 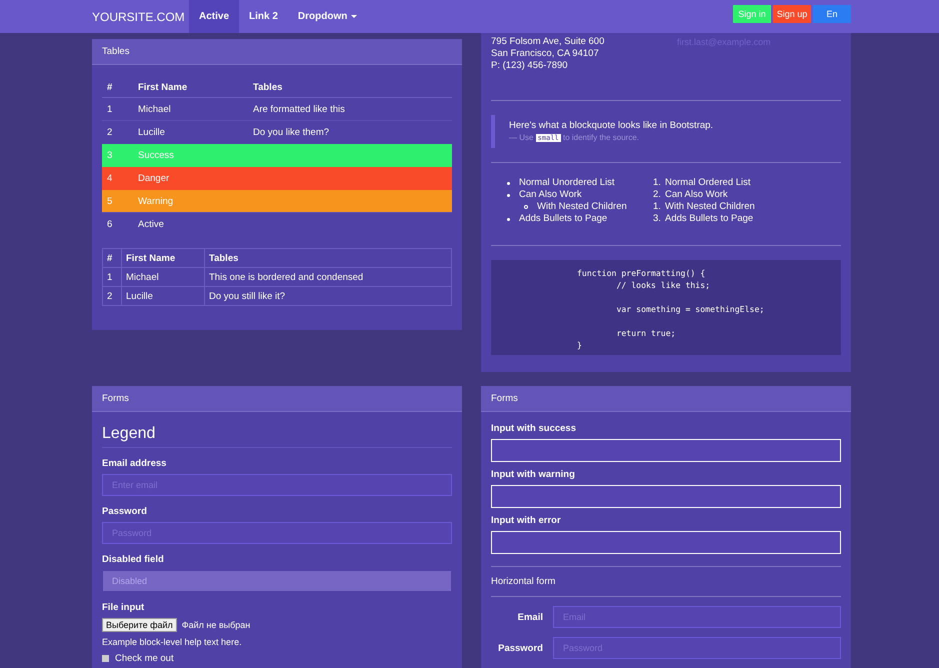 I want to click on address-line: P: (123) 456-7890, so click(x=530, y=66).